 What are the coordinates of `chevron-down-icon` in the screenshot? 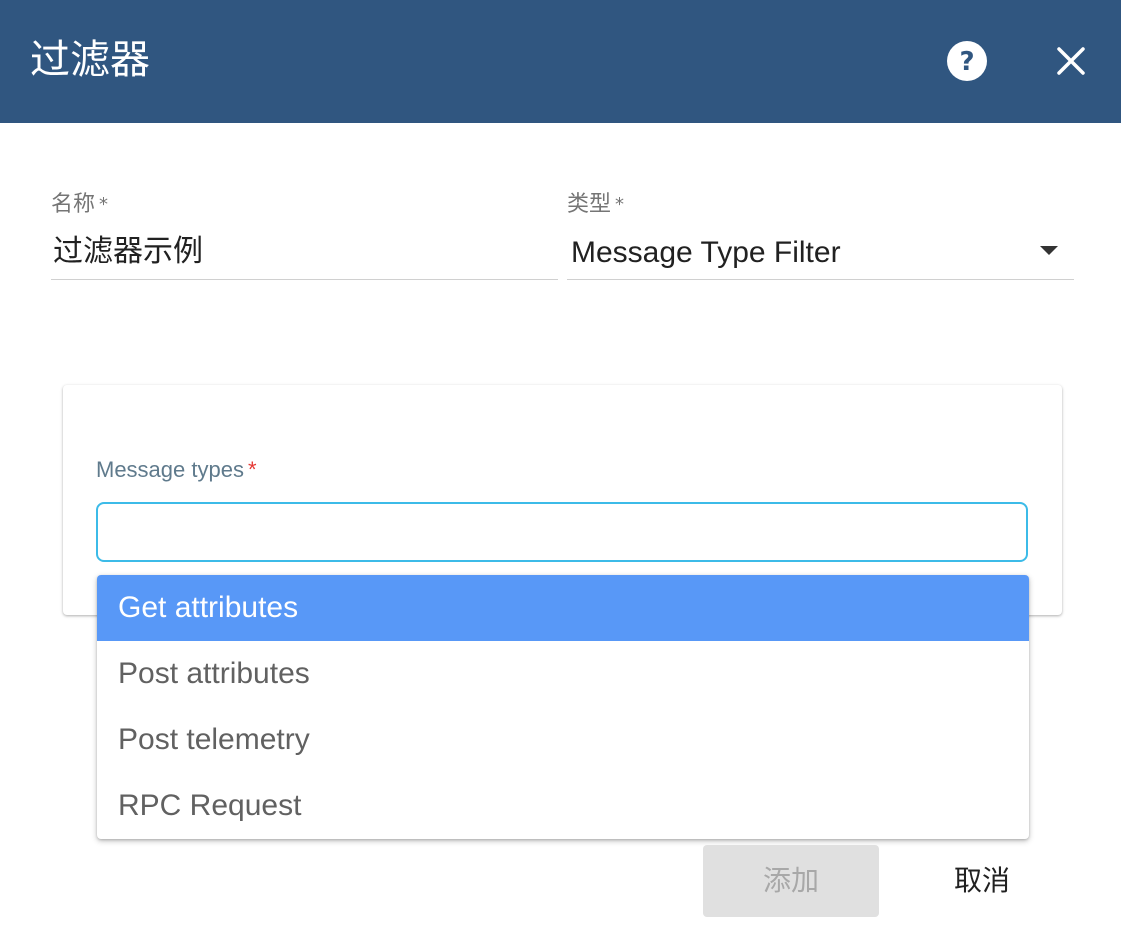 It's located at (1049, 250).